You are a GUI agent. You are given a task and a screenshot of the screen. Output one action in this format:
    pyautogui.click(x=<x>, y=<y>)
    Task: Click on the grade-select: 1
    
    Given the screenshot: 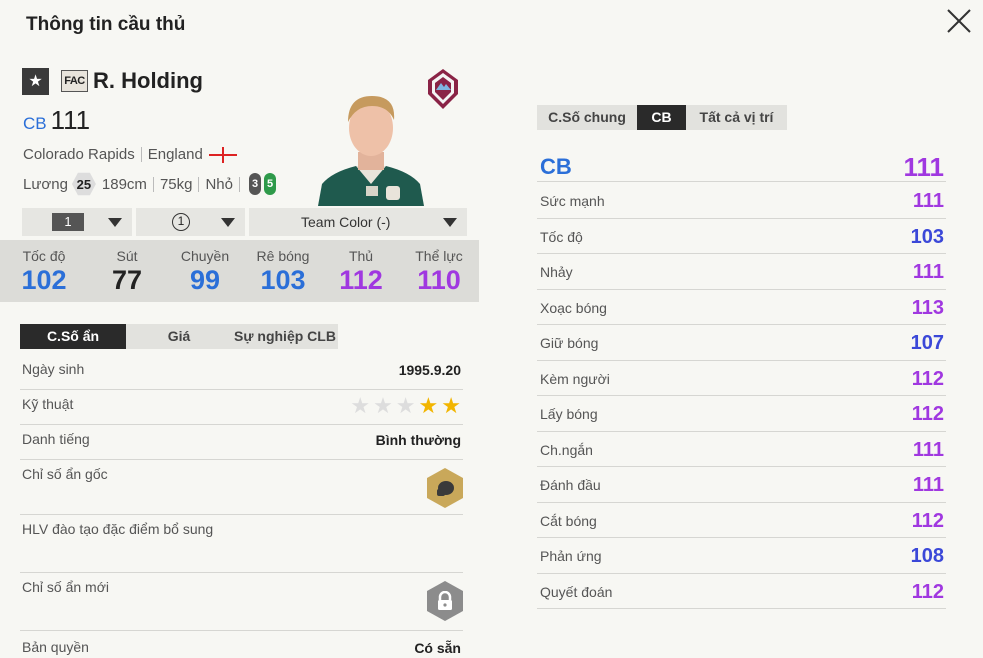 What is the action you would take?
    pyautogui.click(x=190, y=222)
    